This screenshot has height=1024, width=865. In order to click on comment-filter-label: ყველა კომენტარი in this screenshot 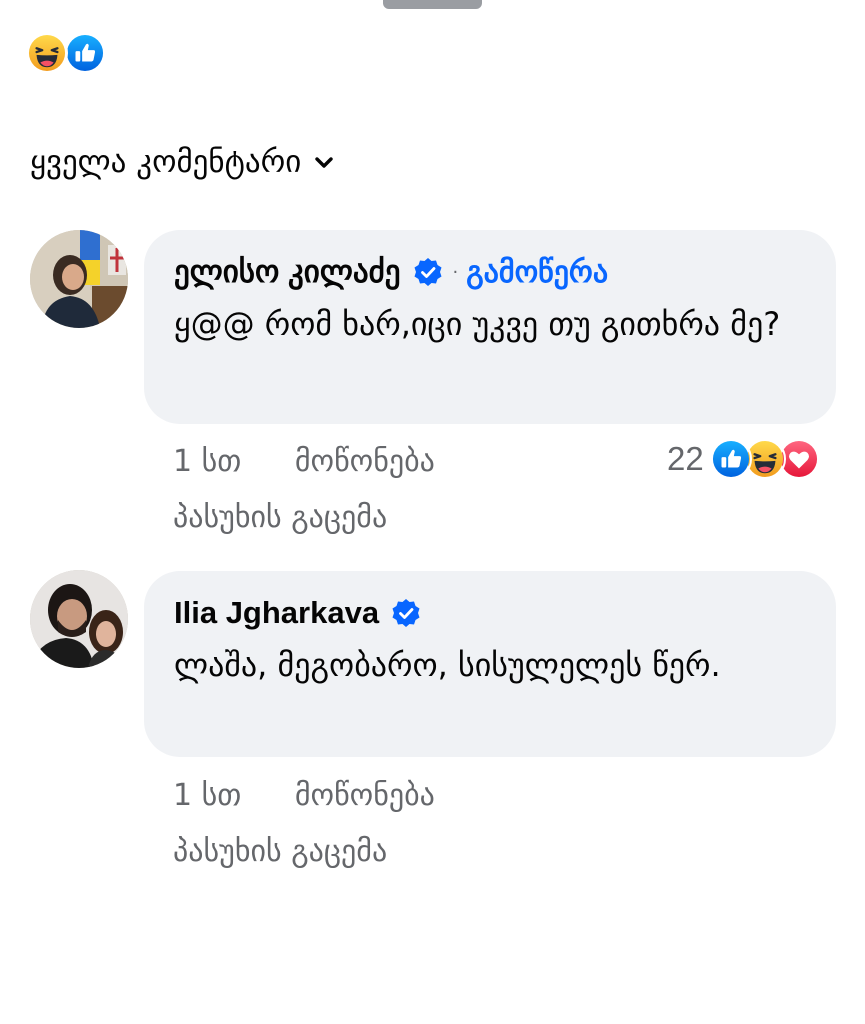, I will do `click(166, 162)`.